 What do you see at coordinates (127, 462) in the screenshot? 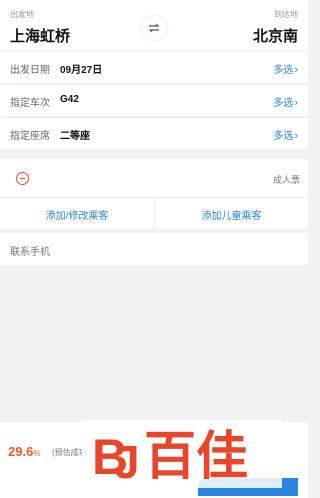
I see `svg-text: J` at bounding box center [127, 462].